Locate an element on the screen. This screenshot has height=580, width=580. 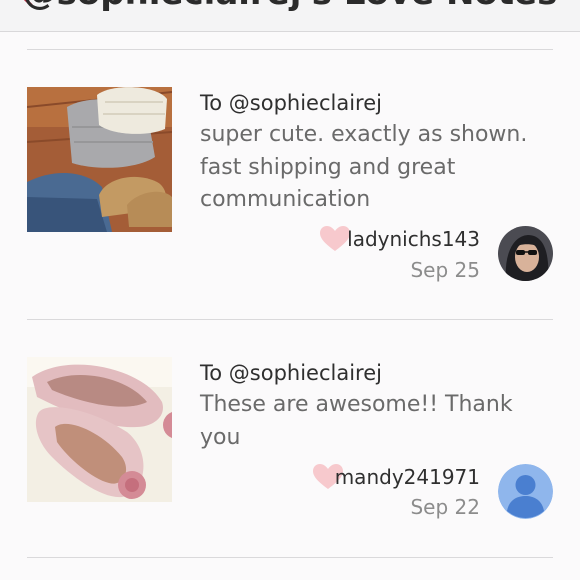
username-link: ladynichs143 is located at coordinates (413, 239).